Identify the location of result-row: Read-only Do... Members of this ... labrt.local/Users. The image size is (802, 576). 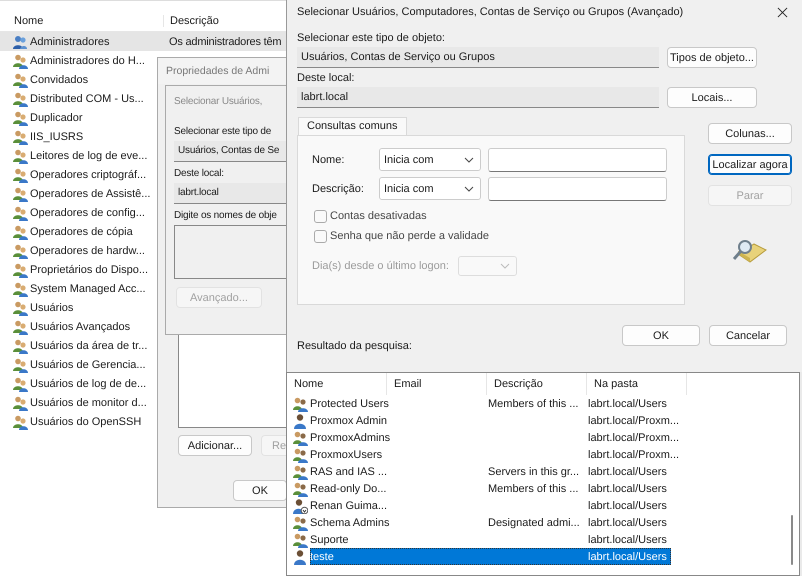
(490, 488).